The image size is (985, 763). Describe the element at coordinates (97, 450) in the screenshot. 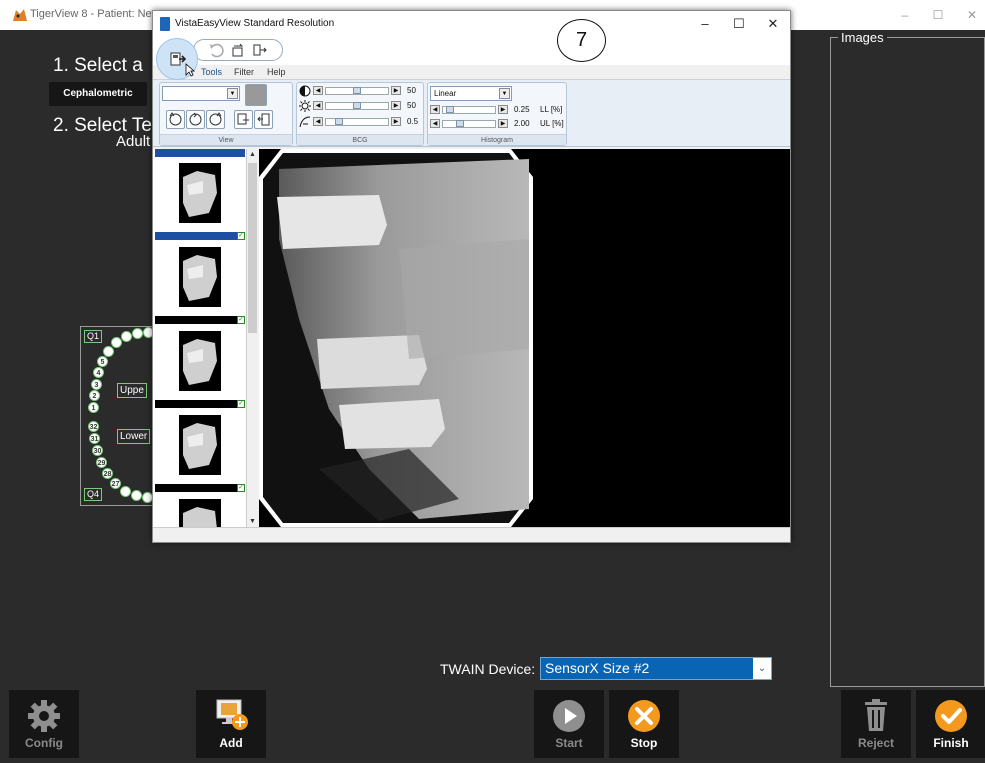

I see `tooth: 30` at that location.